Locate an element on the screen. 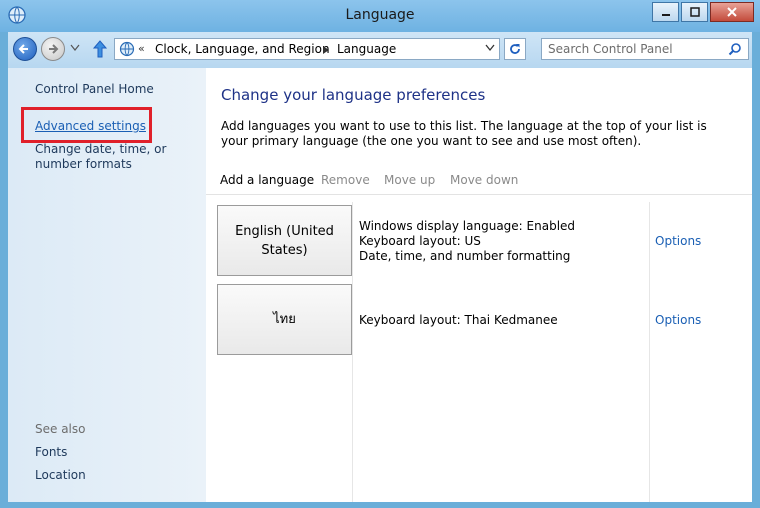 This screenshot has width=760, height=508. move-up-button: Move up is located at coordinates (409, 180).